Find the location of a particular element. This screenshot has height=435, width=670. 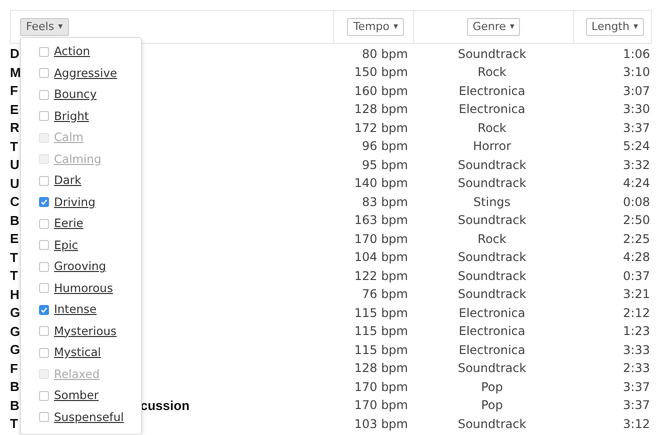

tempo-cell-text: 160 bpm is located at coordinates (381, 91).